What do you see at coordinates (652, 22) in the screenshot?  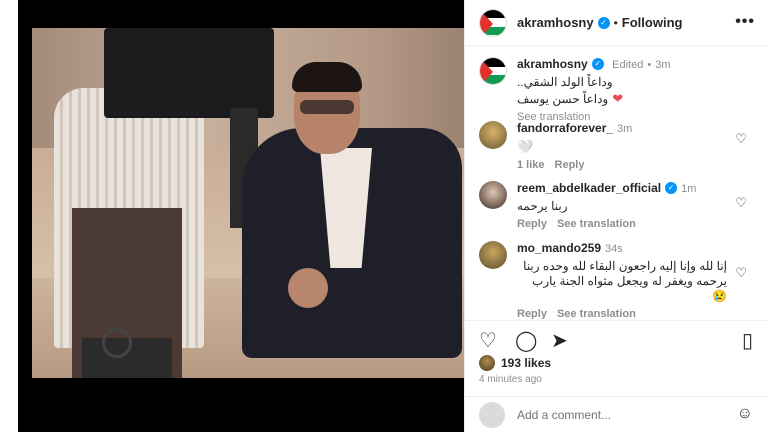 I see `following-button: Following` at bounding box center [652, 22].